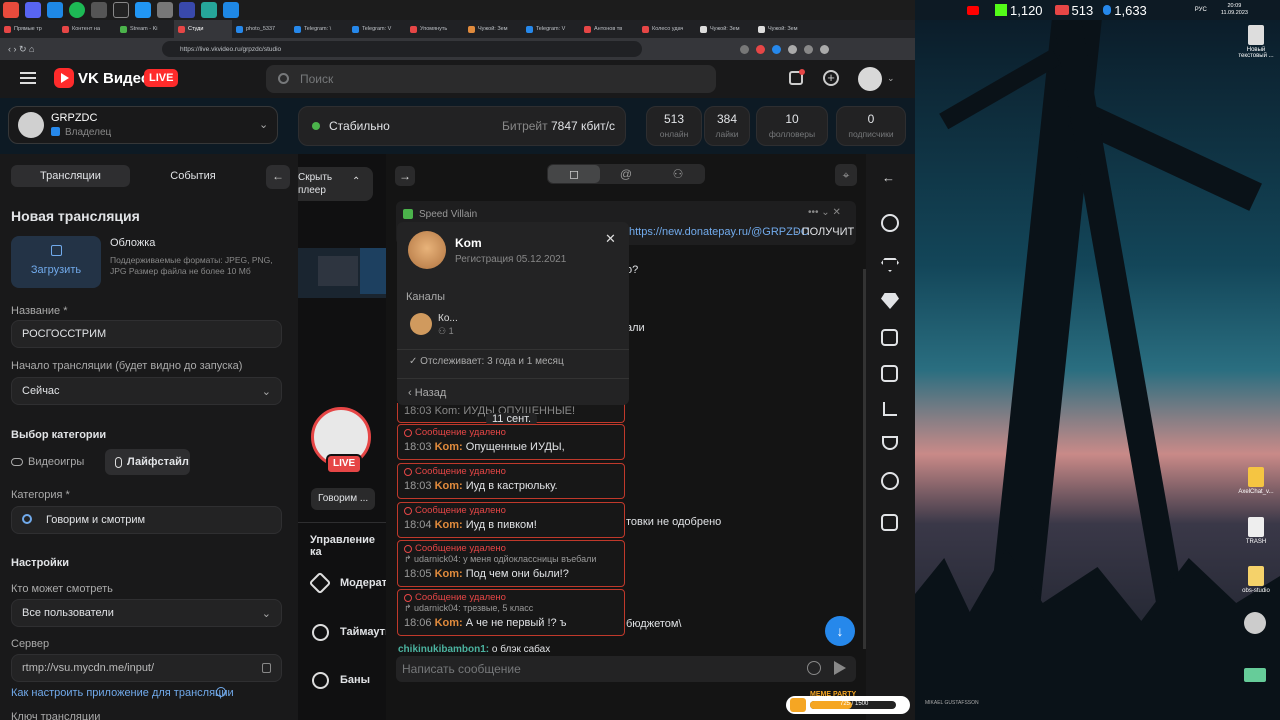 Image resolution: width=1280 pixels, height=720 pixels. What do you see at coordinates (840, 668) in the screenshot?
I see `send-icon` at bounding box center [840, 668].